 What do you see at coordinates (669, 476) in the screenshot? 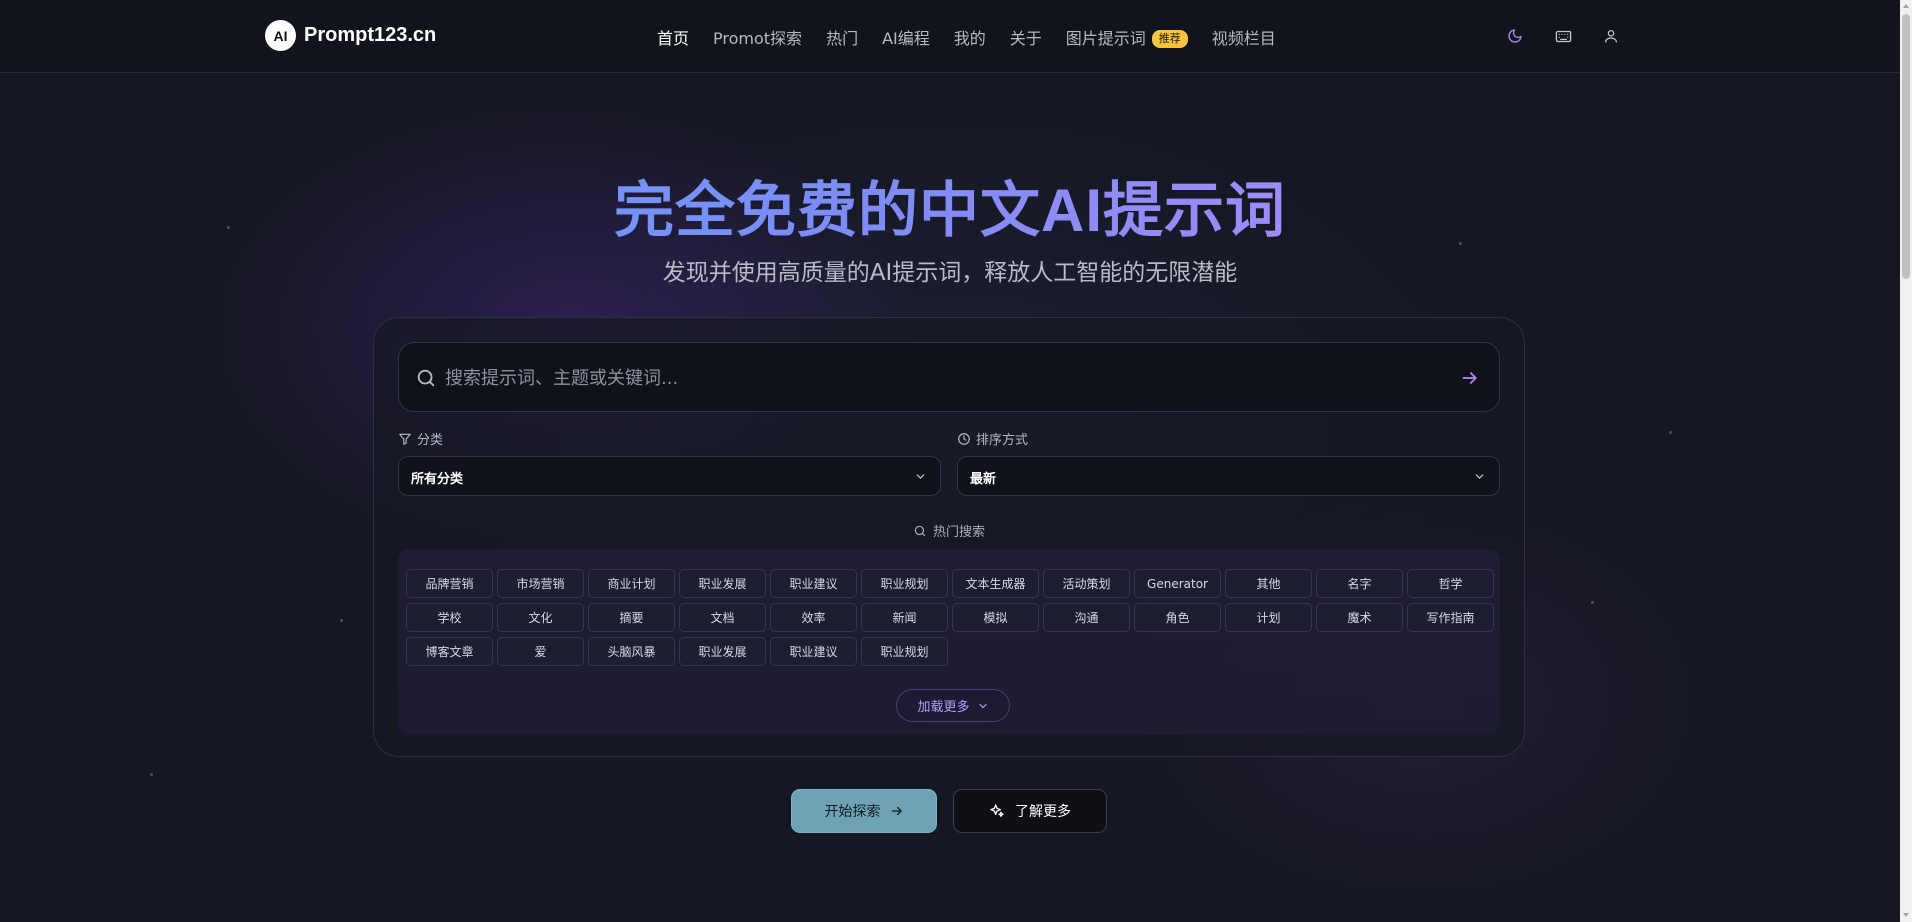
I see `category-select: 所有分类` at bounding box center [669, 476].